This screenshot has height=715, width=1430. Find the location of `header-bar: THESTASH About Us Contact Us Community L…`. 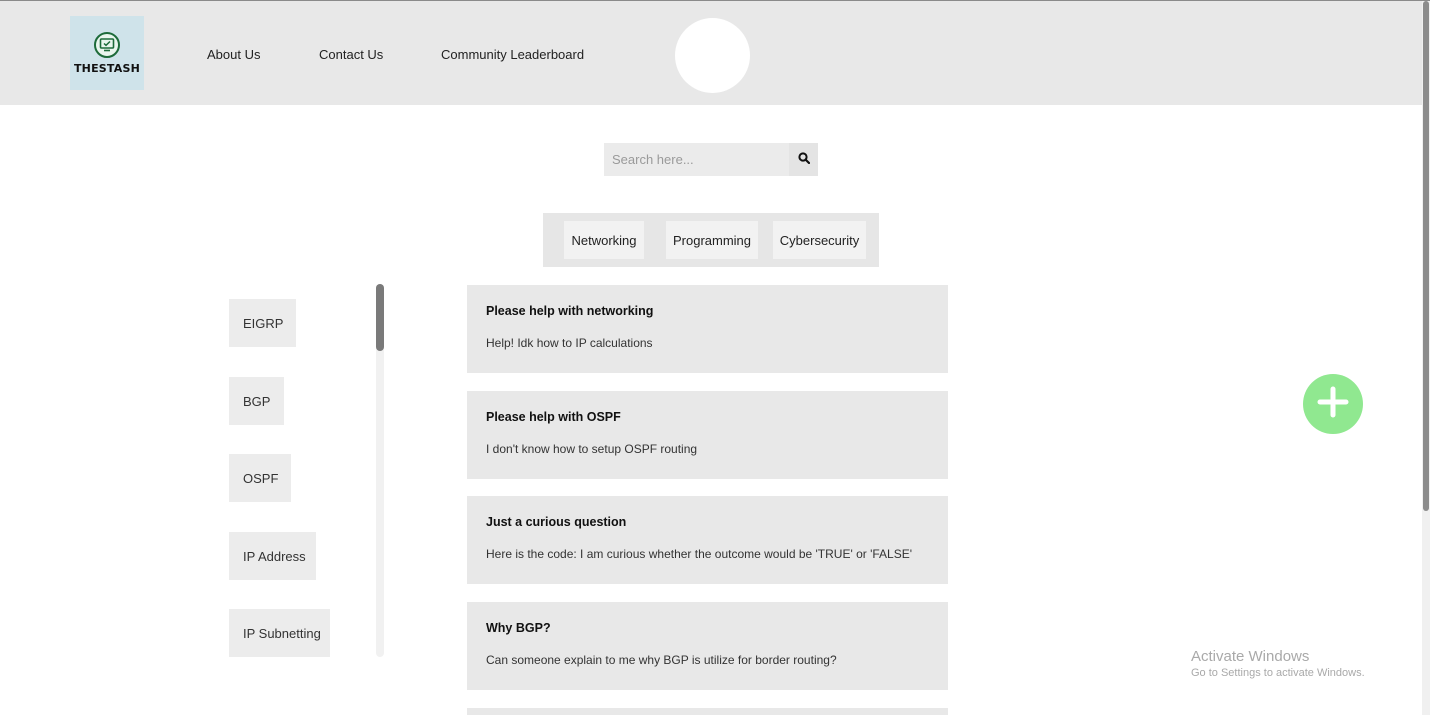

header-bar: THESTASH About Us Contact Us Community L… is located at coordinates (711, 53).